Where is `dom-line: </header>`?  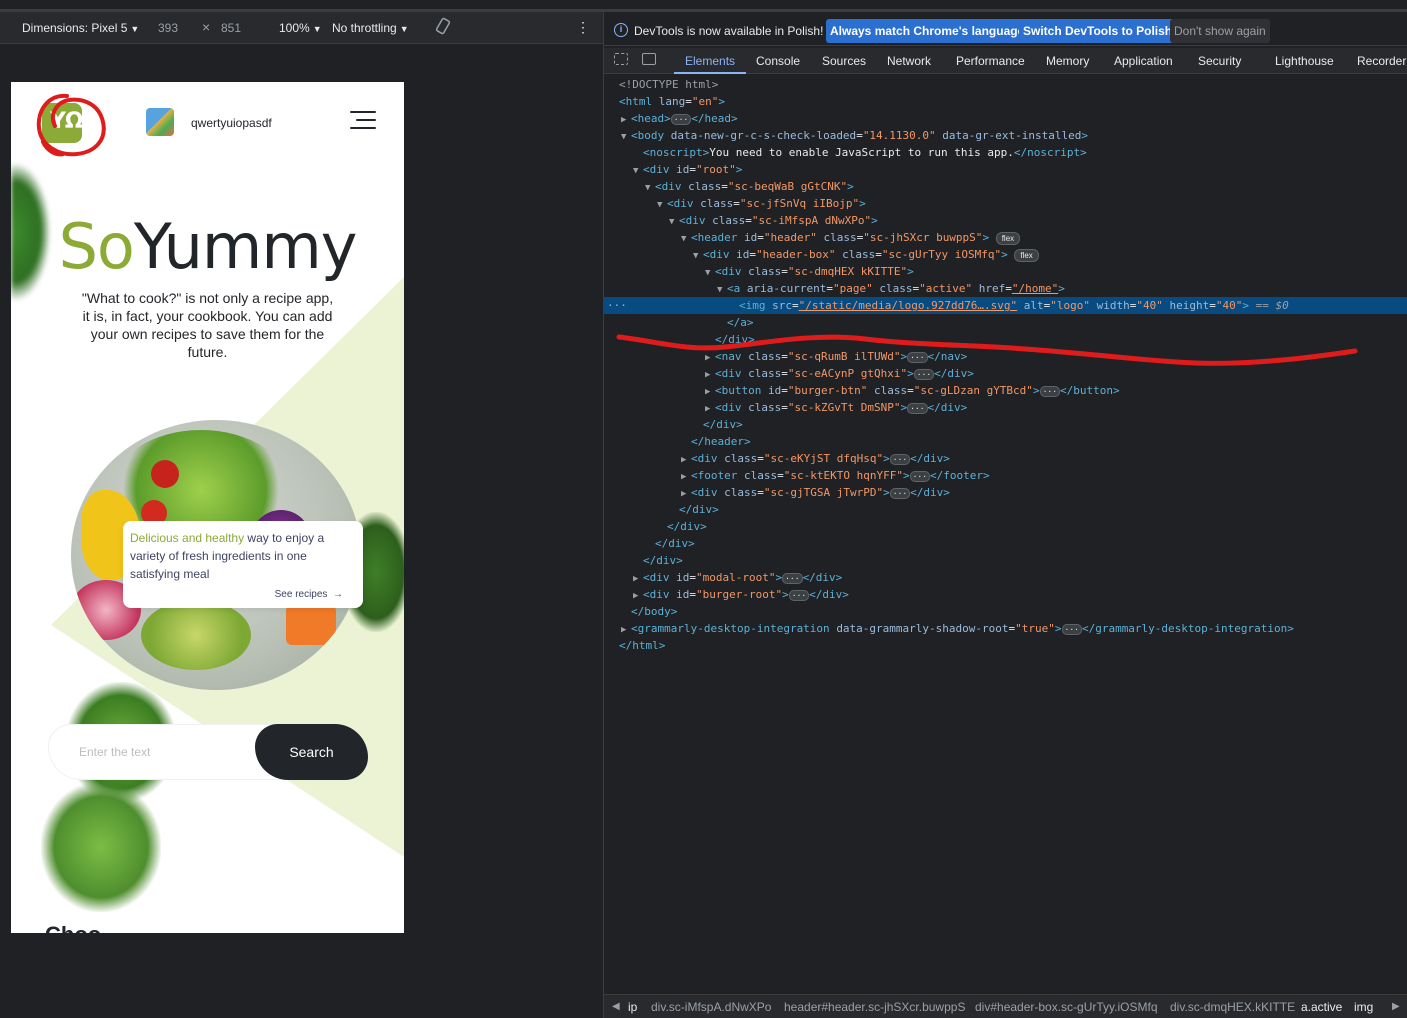 dom-line: </header> is located at coordinates (1005, 441).